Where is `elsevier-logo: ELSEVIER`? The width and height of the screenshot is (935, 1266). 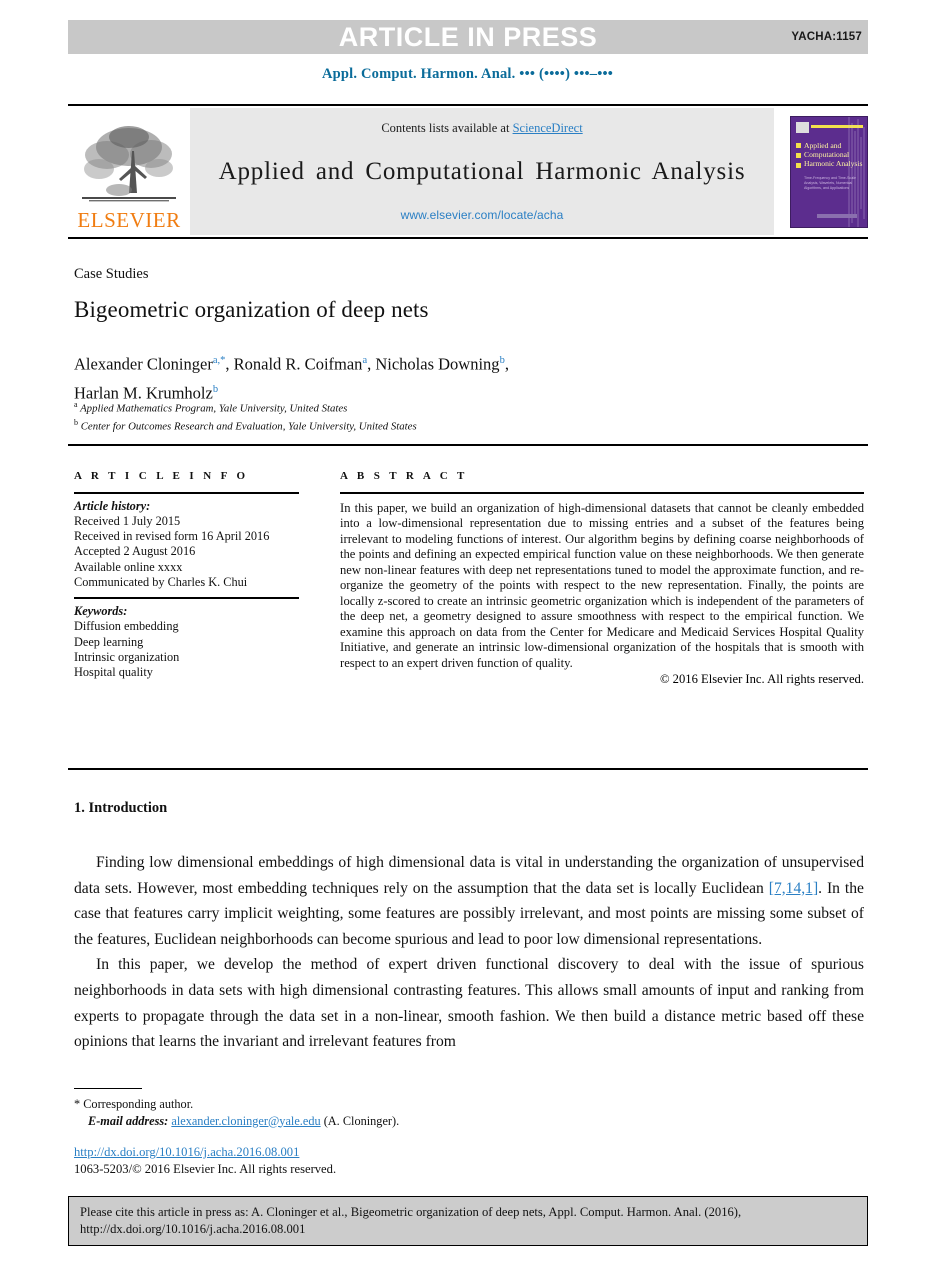
elsevier-logo: ELSEVIER is located at coordinates (129, 171).